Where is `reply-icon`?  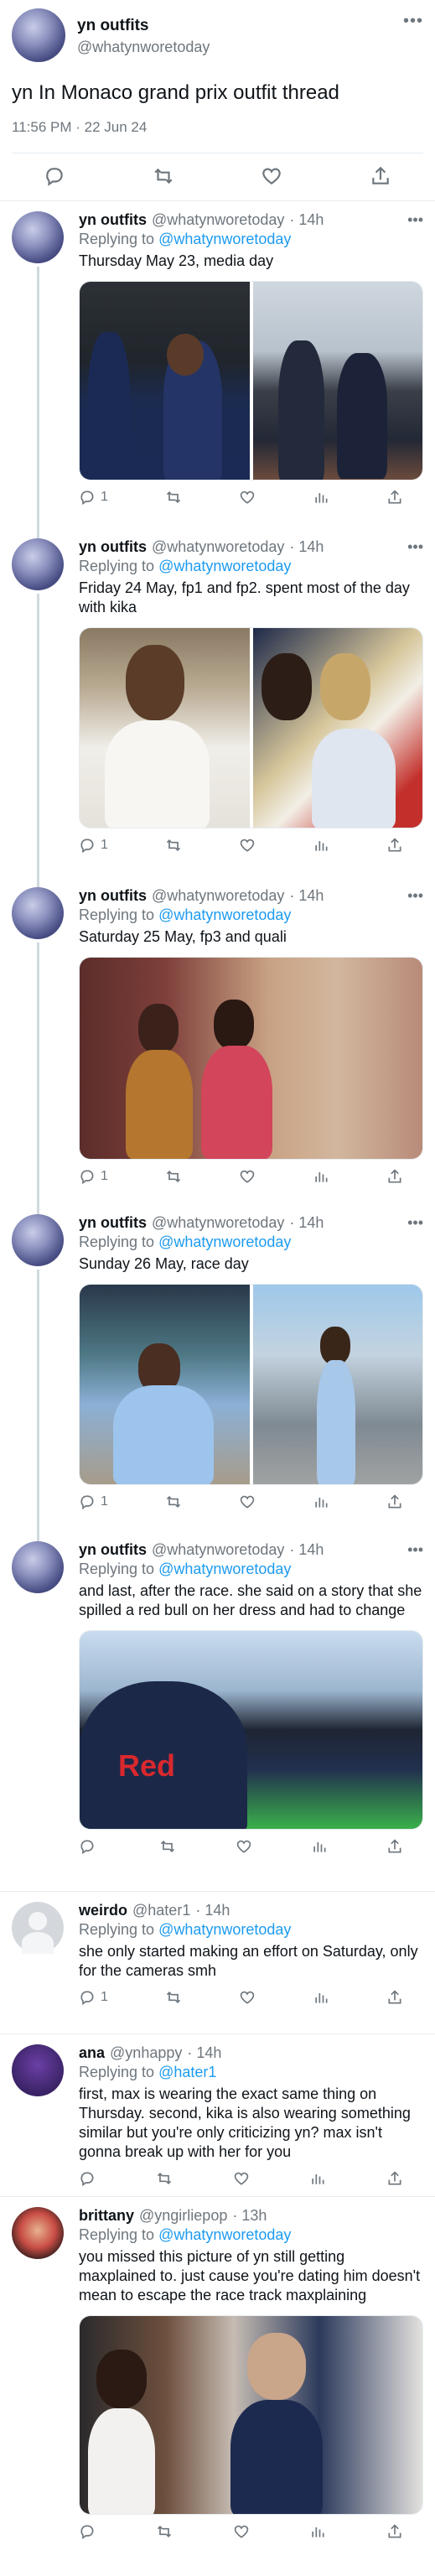
reply-icon is located at coordinates (54, 176).